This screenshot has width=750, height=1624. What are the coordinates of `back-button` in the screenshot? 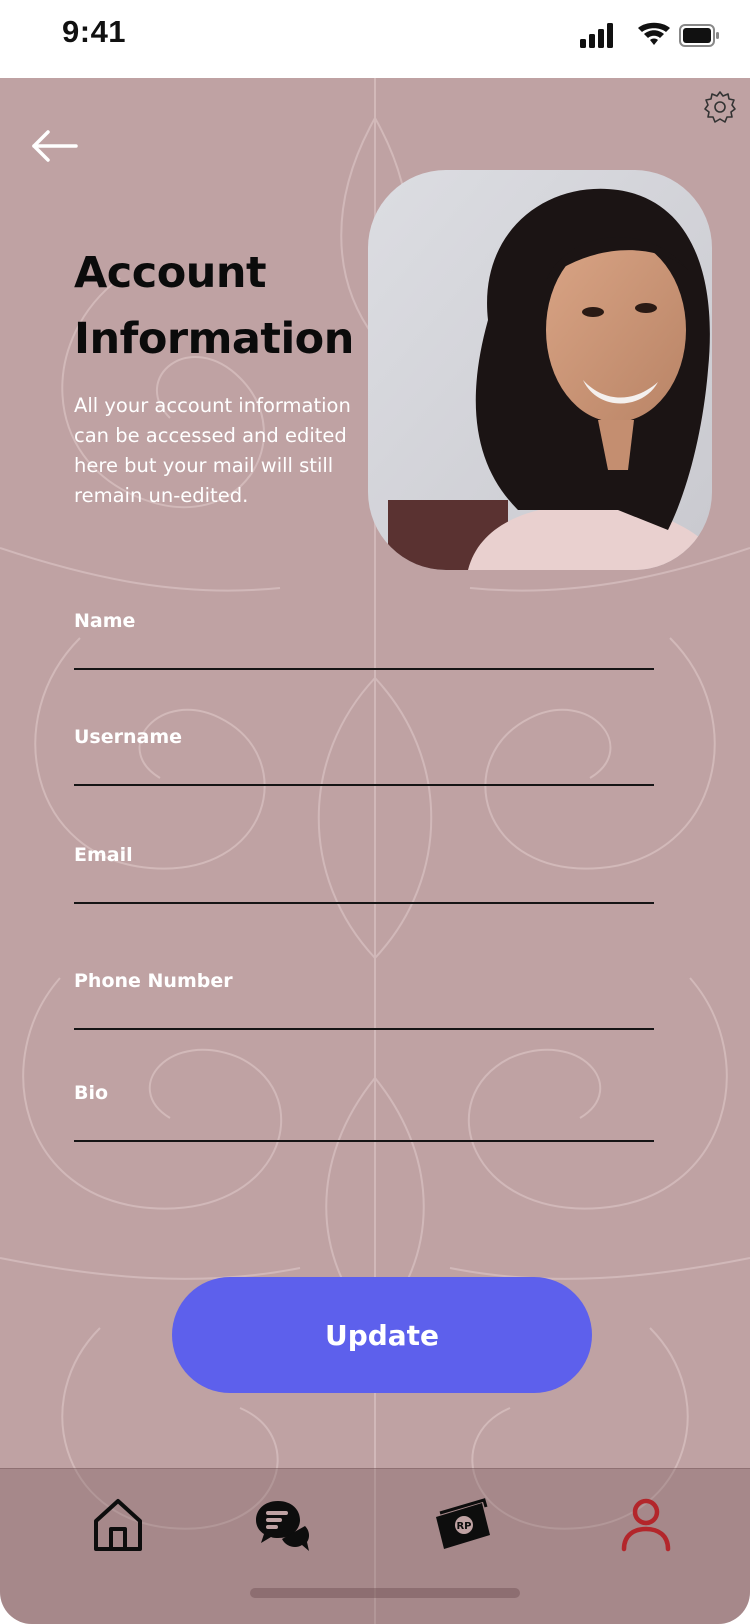 It's located at (54, 146).